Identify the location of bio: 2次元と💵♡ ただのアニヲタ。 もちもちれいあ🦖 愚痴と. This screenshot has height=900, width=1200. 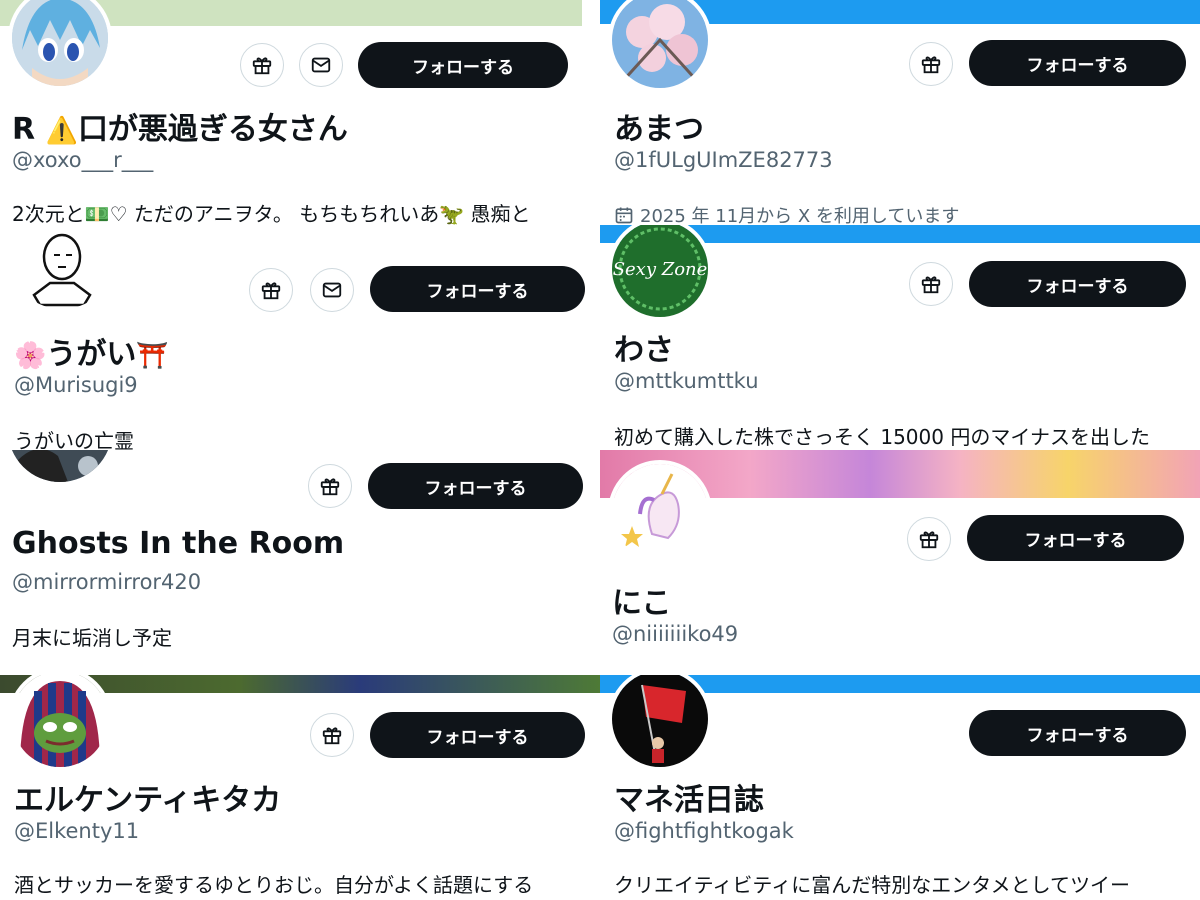
(271, 213).